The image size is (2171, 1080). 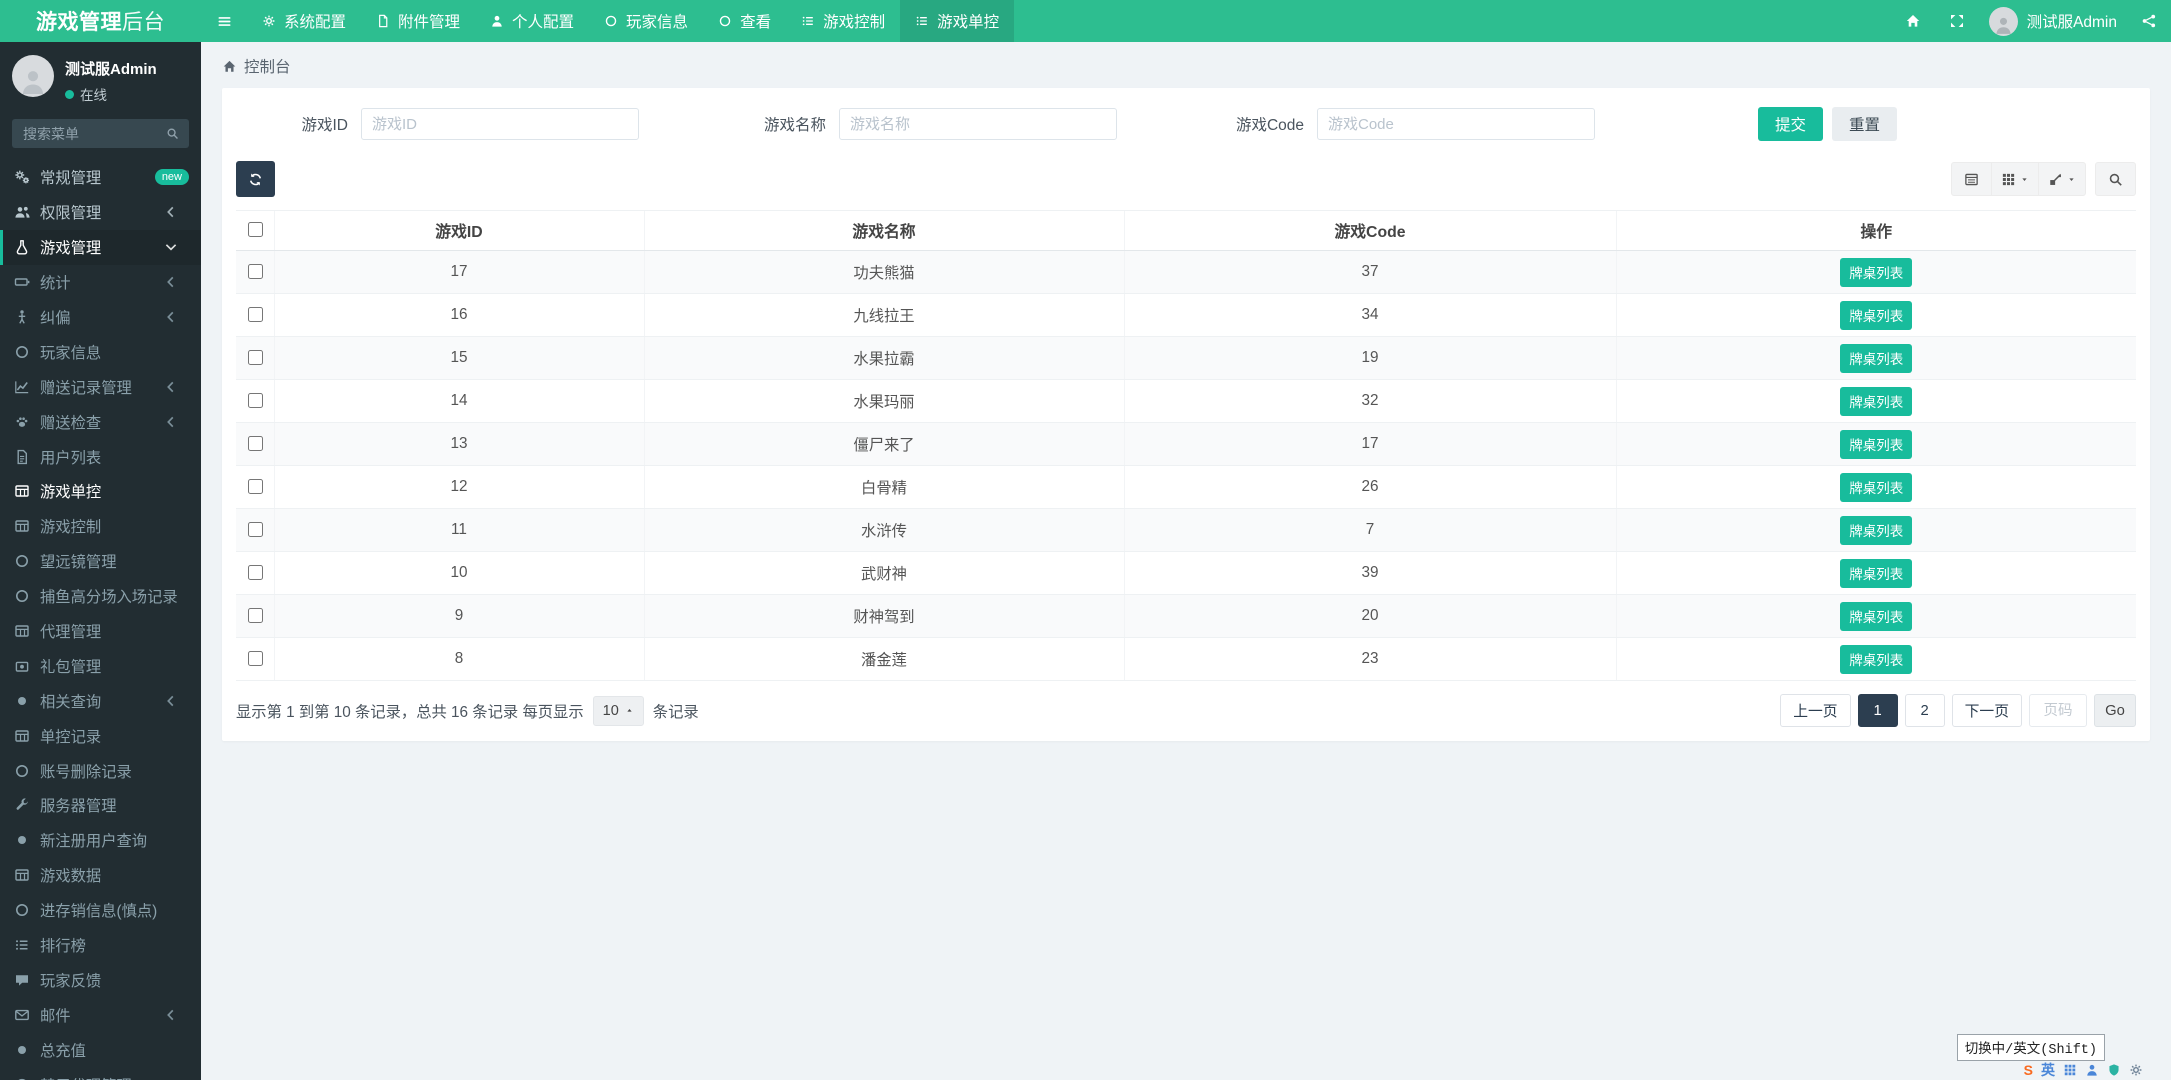 I want to click on menu-search-button, so click(x=172, y=133).